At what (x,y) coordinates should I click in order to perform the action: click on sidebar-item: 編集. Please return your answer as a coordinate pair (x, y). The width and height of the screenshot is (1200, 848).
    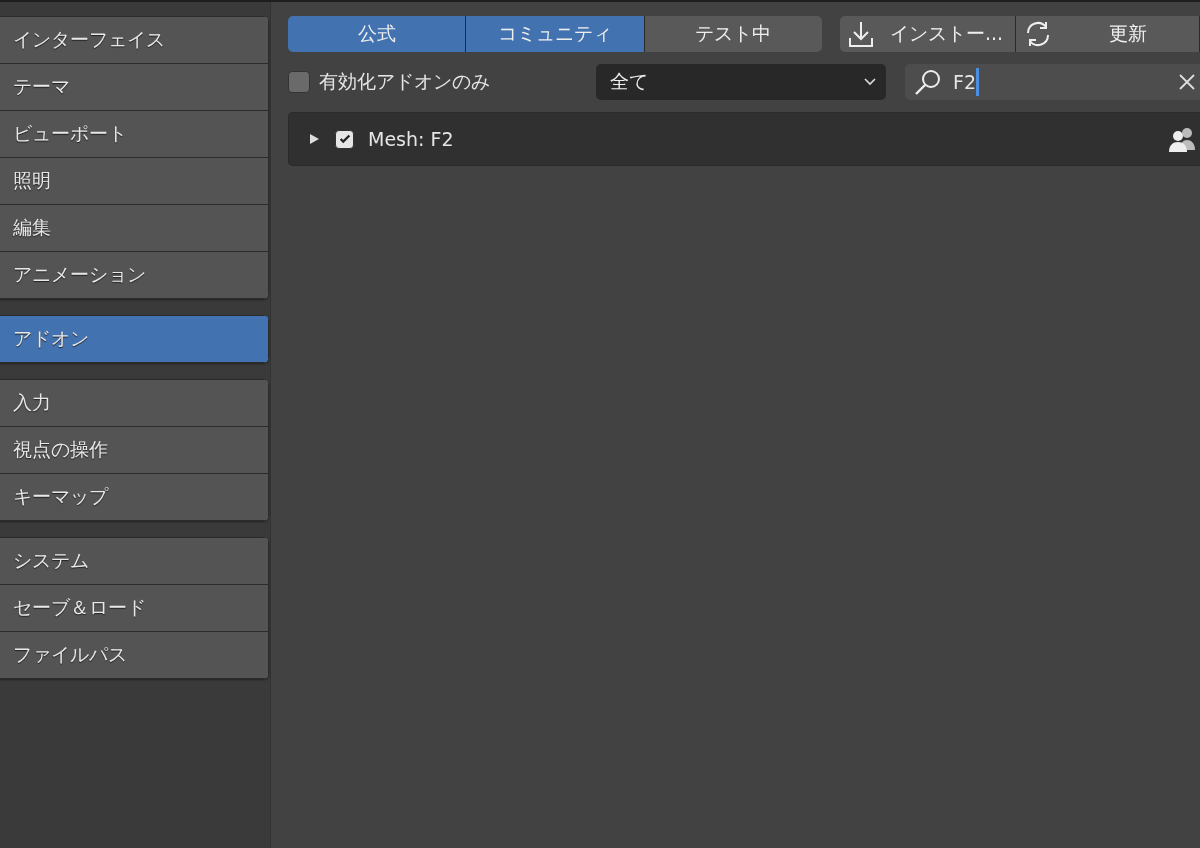
    Looking at the image, I should click on (134, 228).